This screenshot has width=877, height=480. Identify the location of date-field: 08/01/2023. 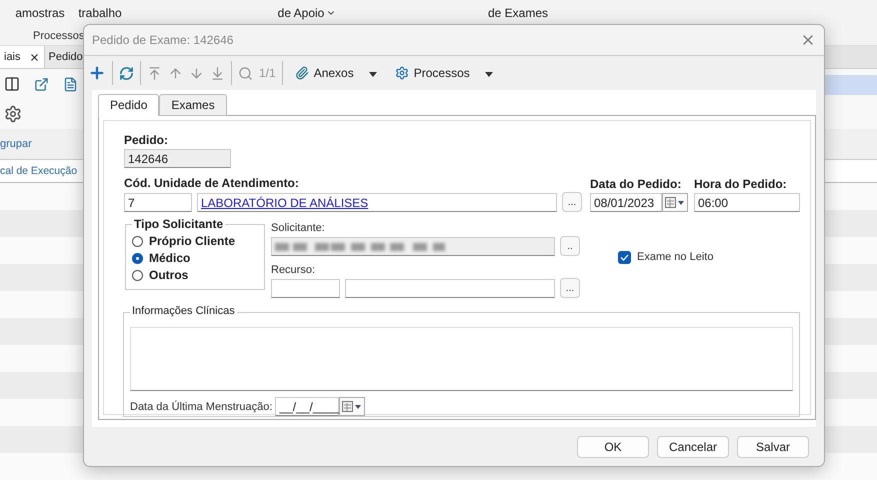
(626, 202).